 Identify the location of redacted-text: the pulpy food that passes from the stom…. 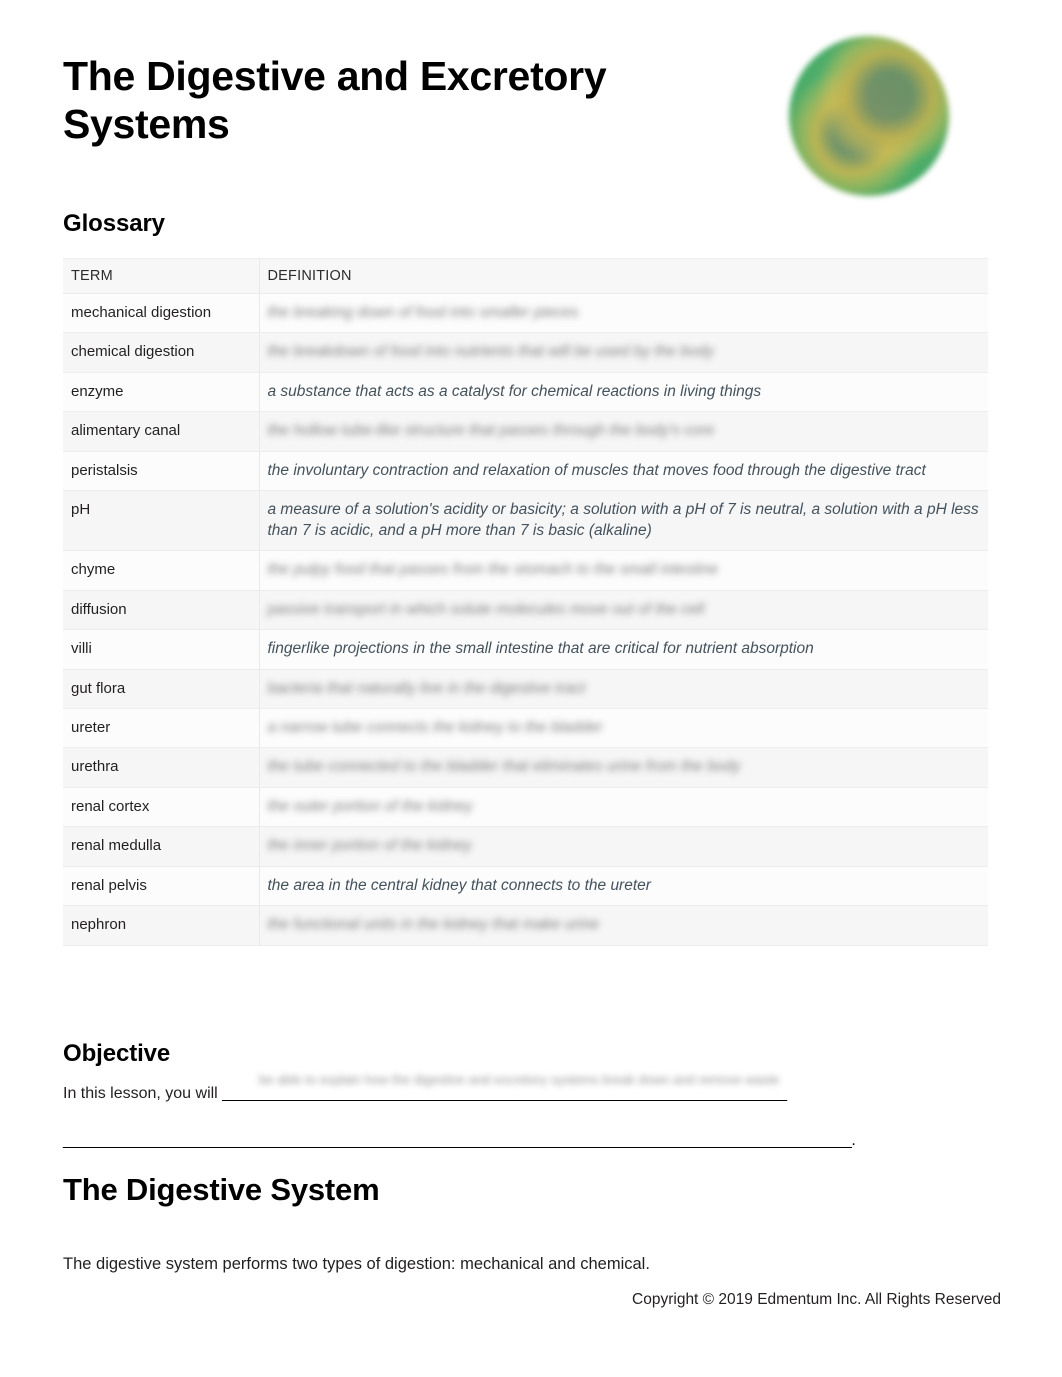
(493, 570).